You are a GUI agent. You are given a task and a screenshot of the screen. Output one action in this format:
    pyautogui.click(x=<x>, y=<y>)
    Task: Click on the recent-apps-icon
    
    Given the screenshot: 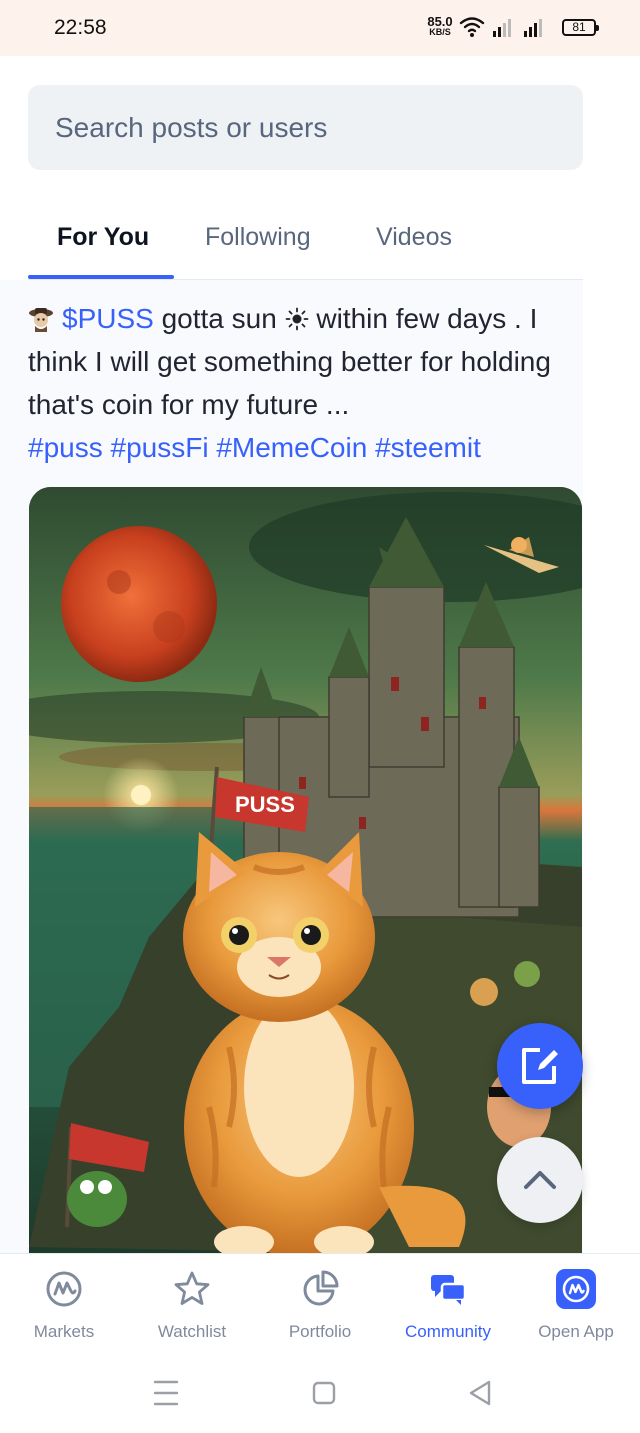 What is the action you would take?
    pyautogui.click(x=166, y=1393)
    